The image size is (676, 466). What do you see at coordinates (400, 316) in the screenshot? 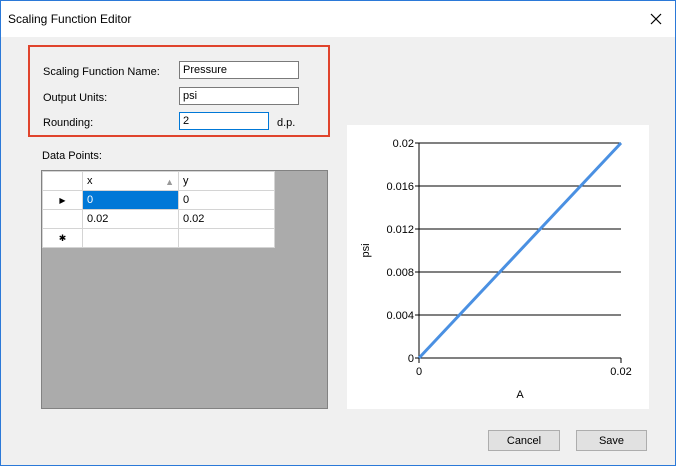
I see `y-tick-label: 0.004` at bounding box center [400, 316].